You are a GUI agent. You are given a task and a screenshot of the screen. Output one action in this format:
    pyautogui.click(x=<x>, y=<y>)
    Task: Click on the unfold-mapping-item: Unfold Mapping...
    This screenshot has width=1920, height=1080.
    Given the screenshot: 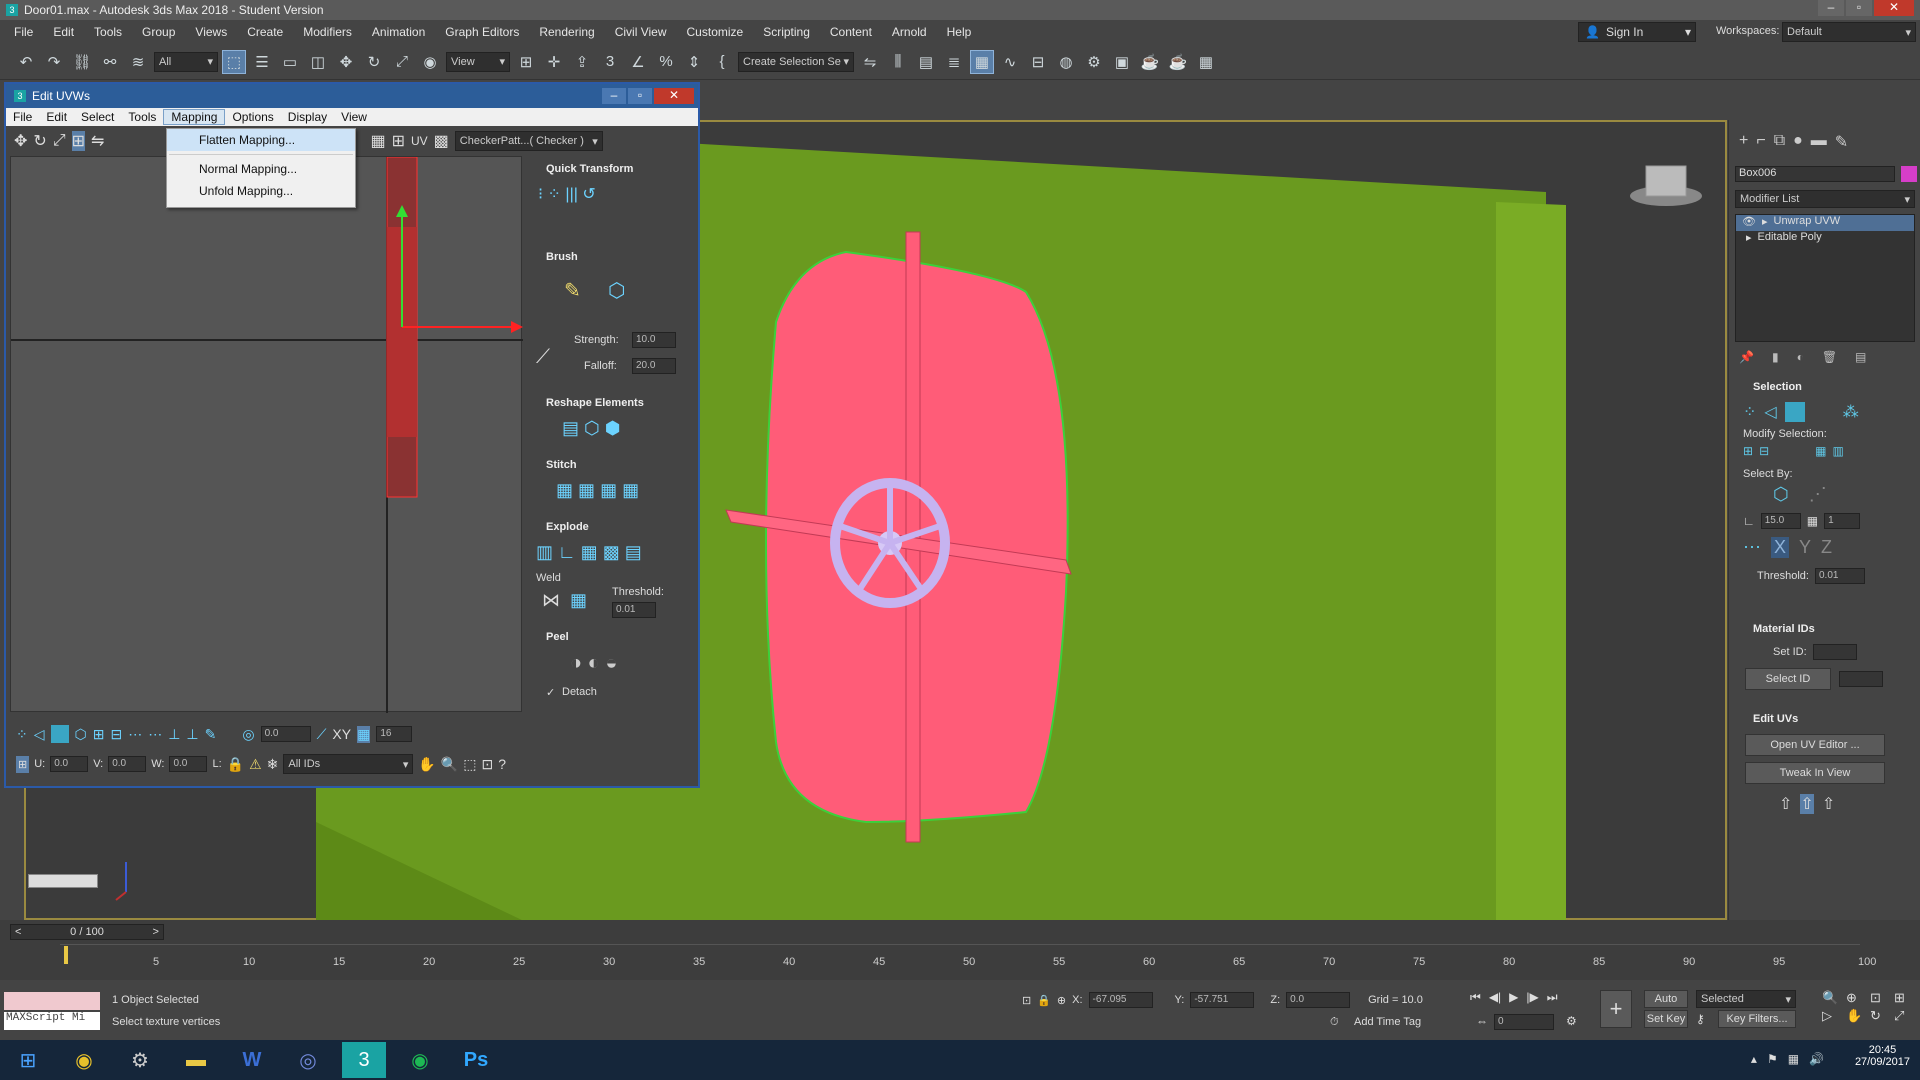 What is the action you would take?
    pyautogui.click(x=261, y=191)
    